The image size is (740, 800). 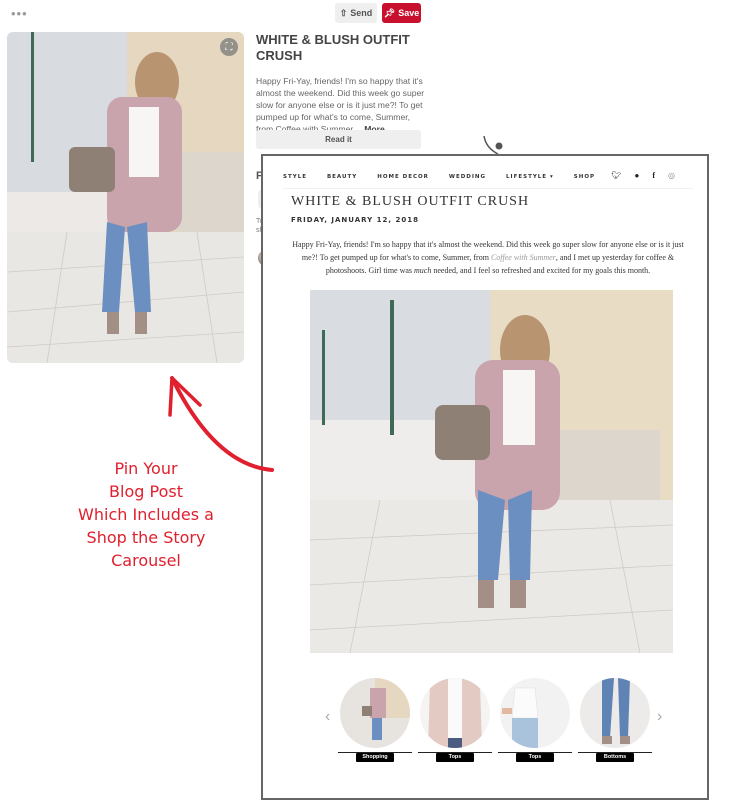 What do you see at coordinates (343, 12) in the screenshot?
I see `share-icon: ⇧` at bounding box center [343, 12].